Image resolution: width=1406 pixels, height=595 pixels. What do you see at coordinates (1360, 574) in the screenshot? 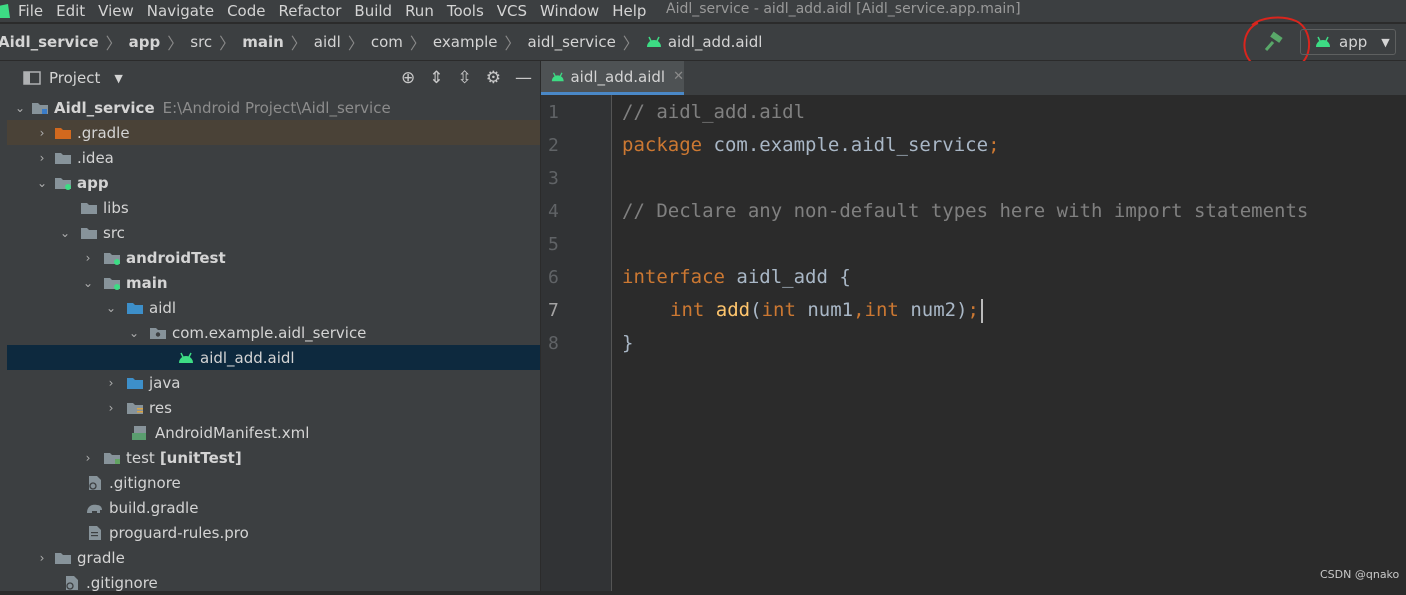
I see `watermark: CSDN @qnako` at bounding box center [1360, 574].